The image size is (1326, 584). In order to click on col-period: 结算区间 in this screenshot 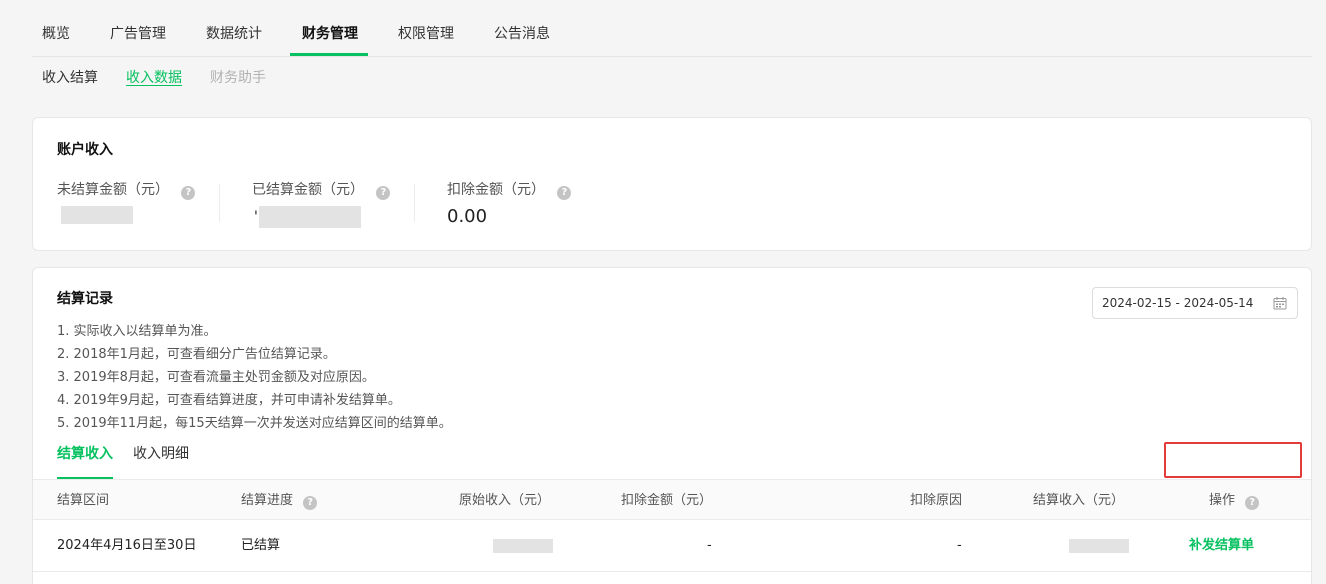, I will do `click(83, 500)`.